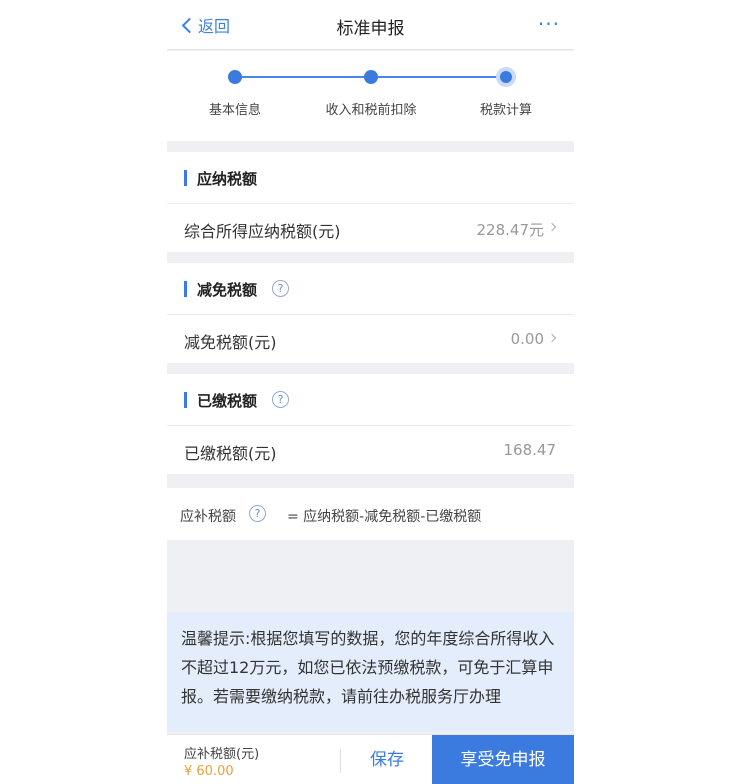  I want to click on reduction-tax-label: 减免税额(元), so click(230, 342).